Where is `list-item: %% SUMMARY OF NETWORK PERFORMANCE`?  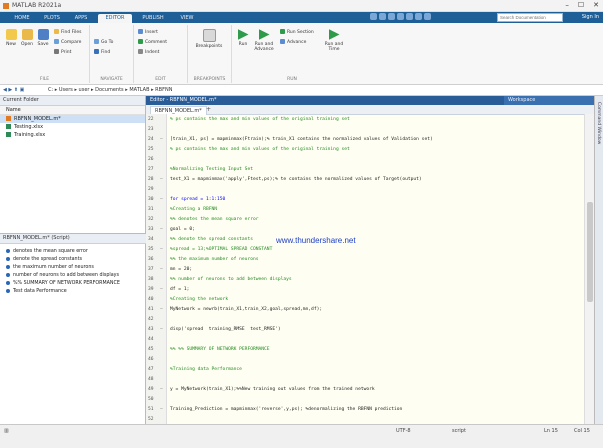
list-item: %% SUMMARY OF NETWORK PERFORMANCE is located at coordinates (73, 284).